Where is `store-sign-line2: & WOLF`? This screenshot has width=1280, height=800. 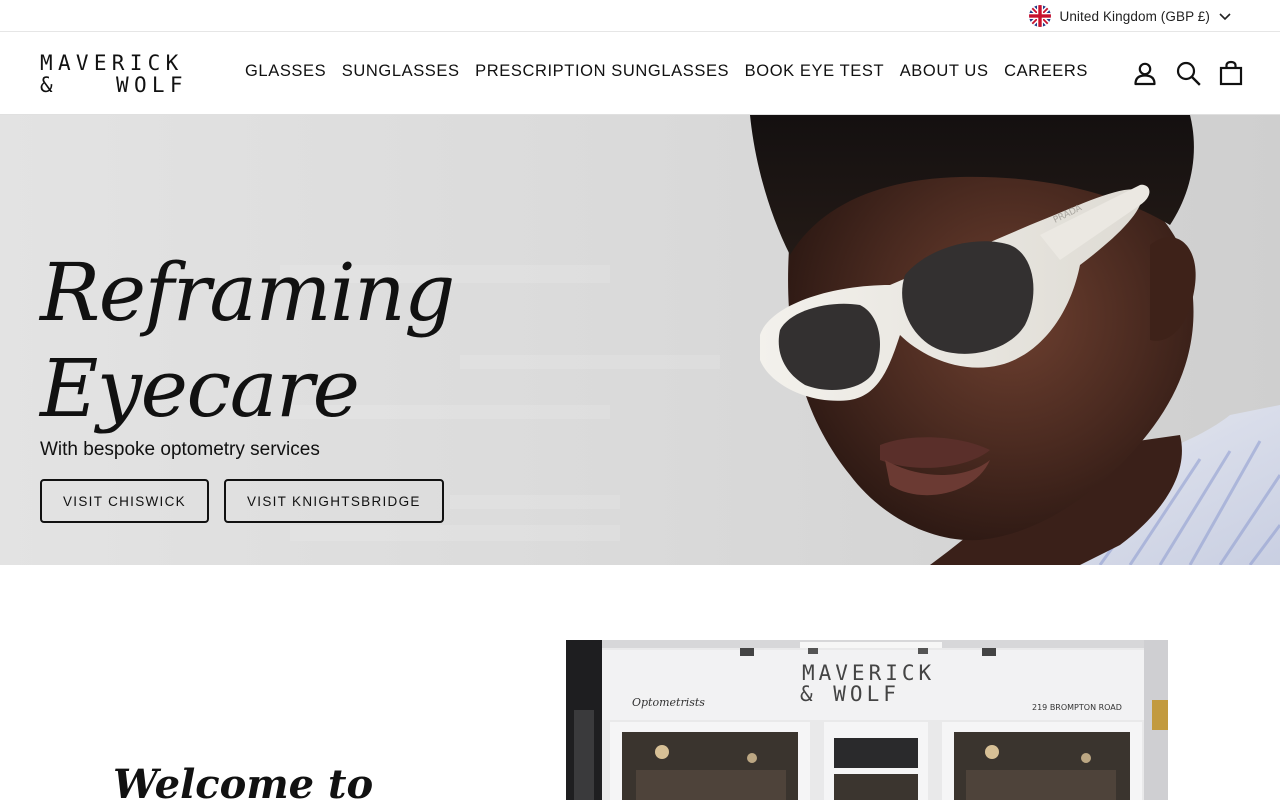
store-sign-line2: & WOLF is located at coordinates (850, 694).